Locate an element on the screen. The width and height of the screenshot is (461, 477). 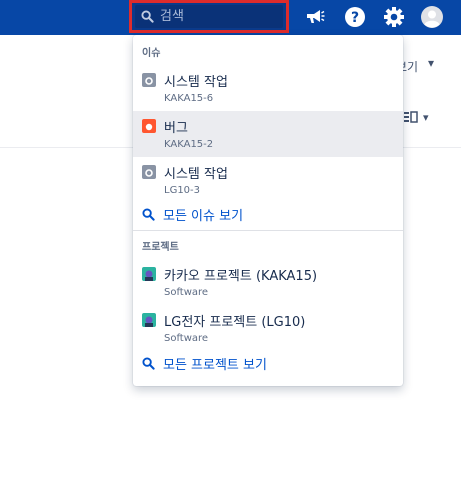
issue-key: LG10-3 is located at coordinates (182, 190).